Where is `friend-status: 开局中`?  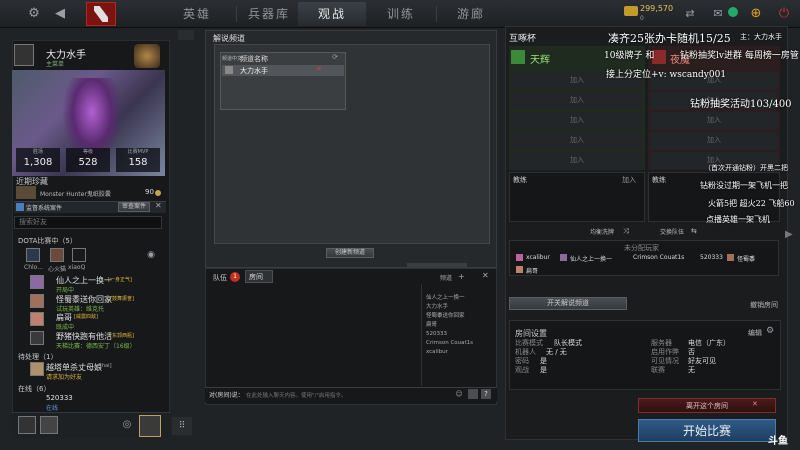
friend-status: 开局中 is located at coordinates (65, 290).